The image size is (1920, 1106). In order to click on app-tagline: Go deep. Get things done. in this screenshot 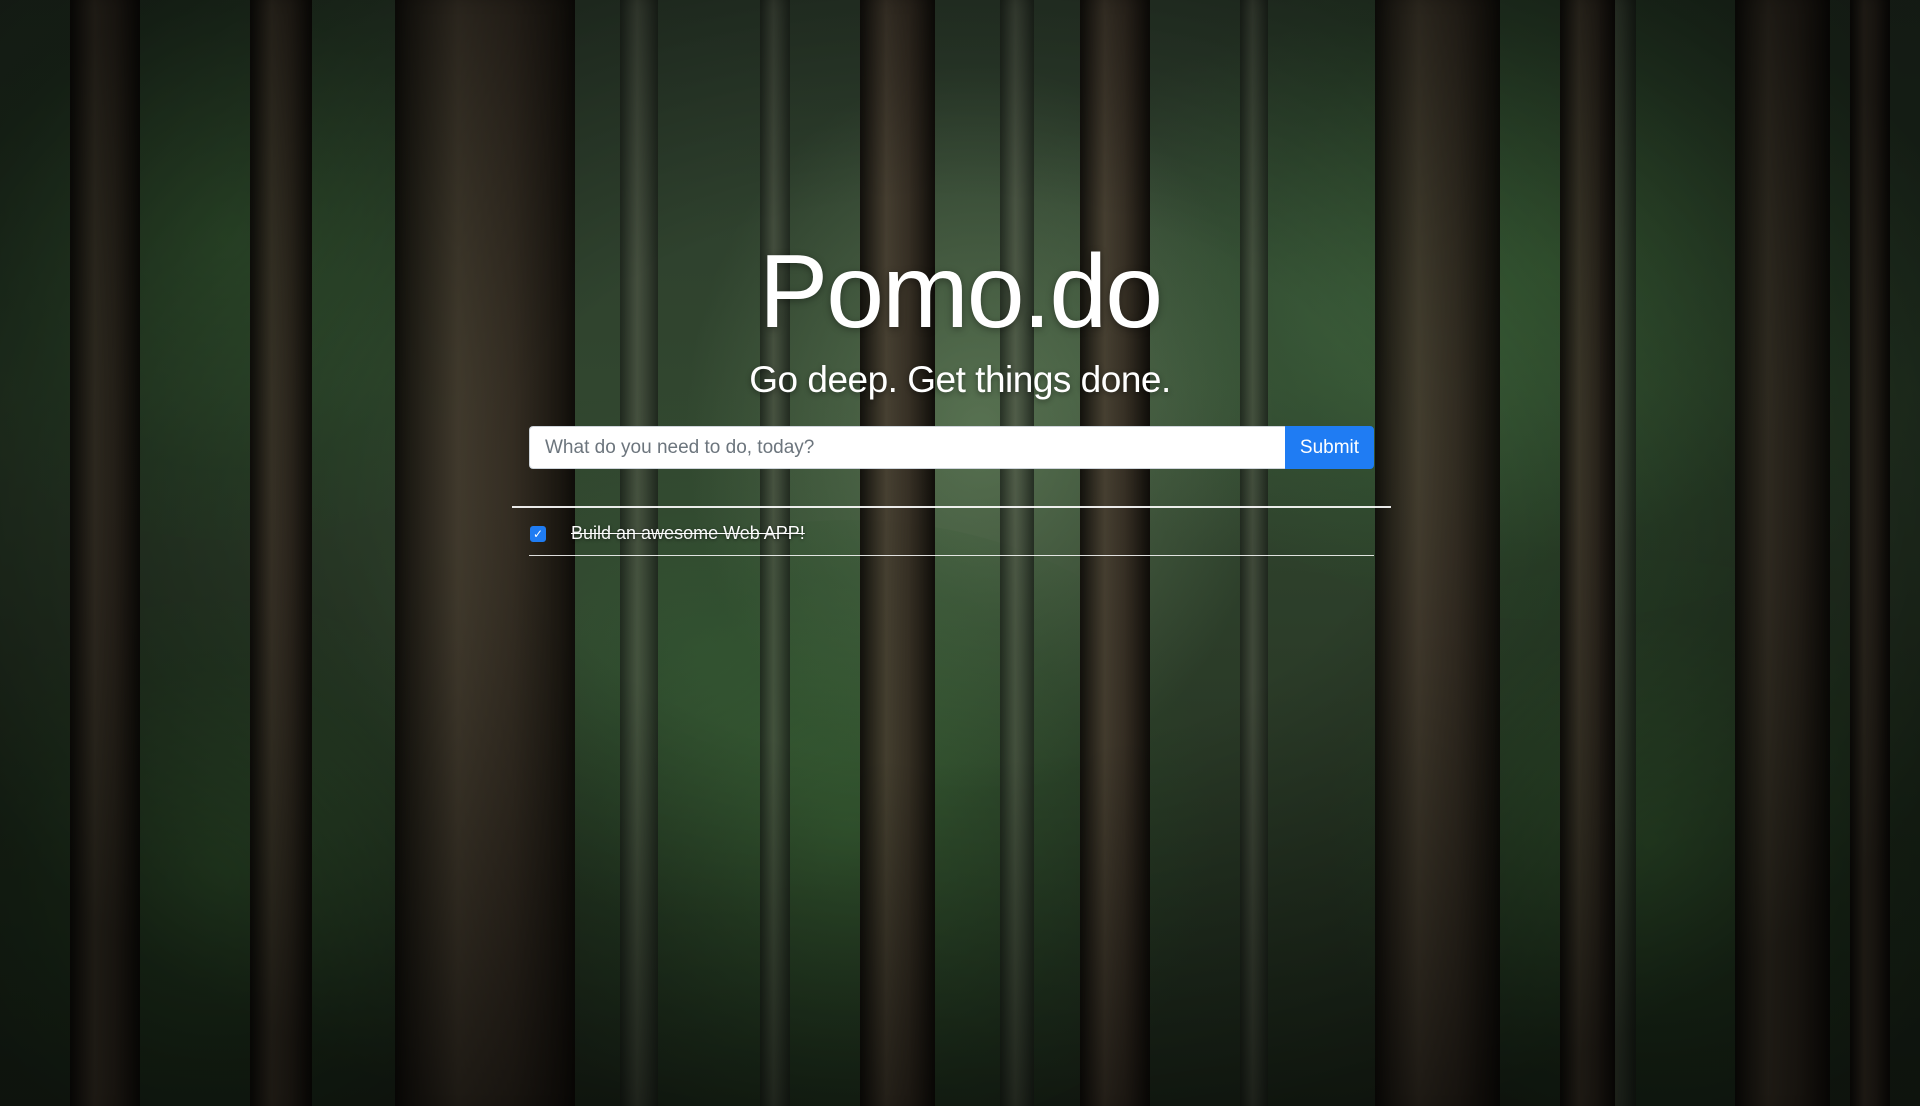, I will do `click(960, 379)`.